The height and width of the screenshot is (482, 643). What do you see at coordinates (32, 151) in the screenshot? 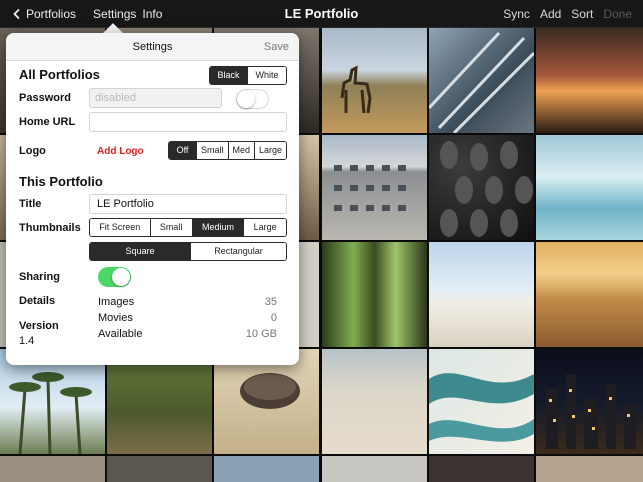
I see `logo-label: Logo` at bounding box center [32, 151].